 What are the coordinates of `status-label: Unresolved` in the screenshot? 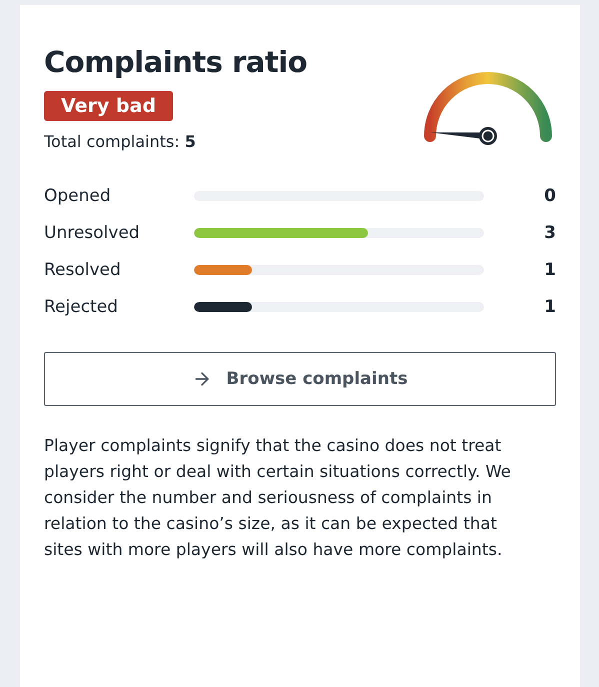 It's located at (92, 233).